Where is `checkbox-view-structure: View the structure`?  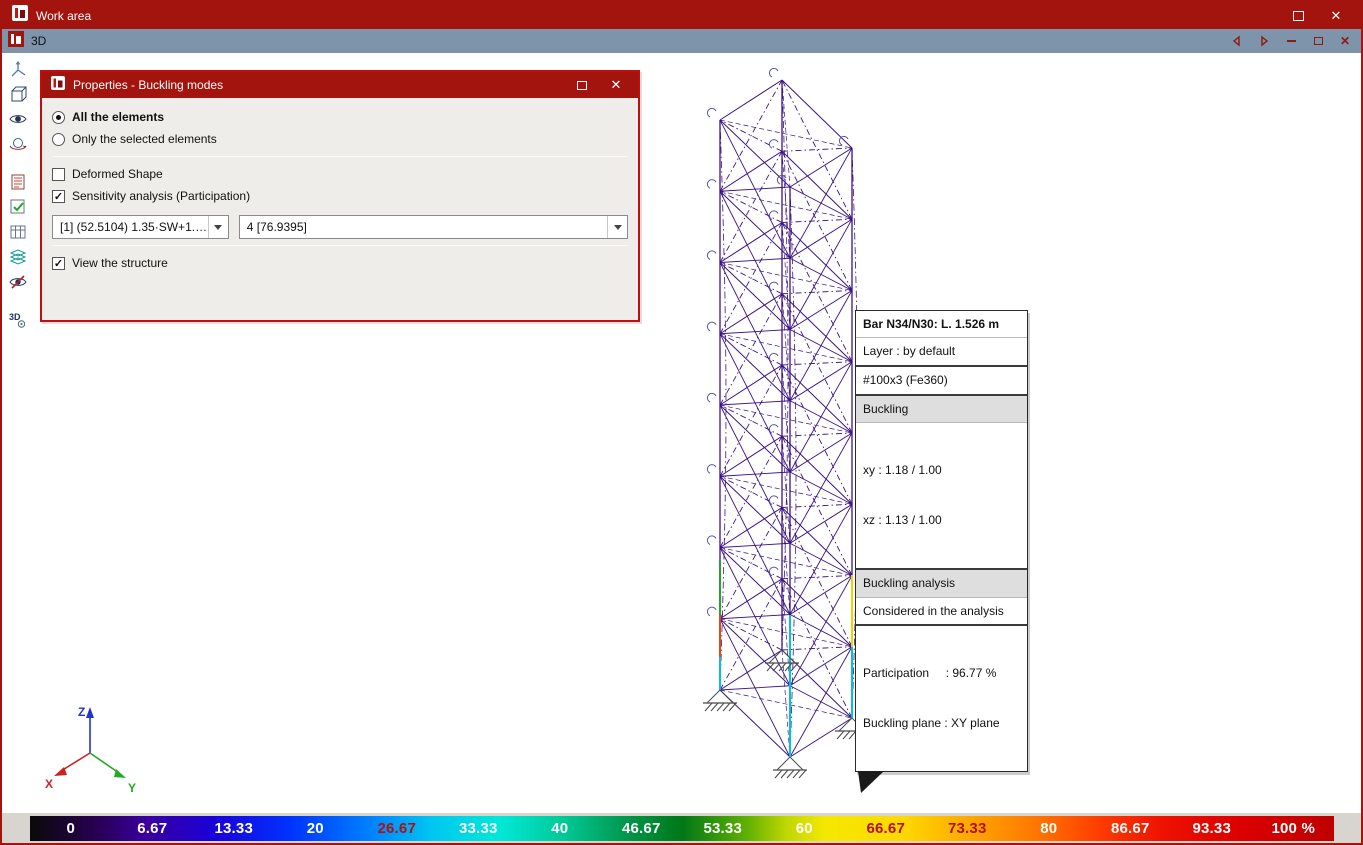 checkbox-view-structure: View the structure is located at coordinates (340, 263).